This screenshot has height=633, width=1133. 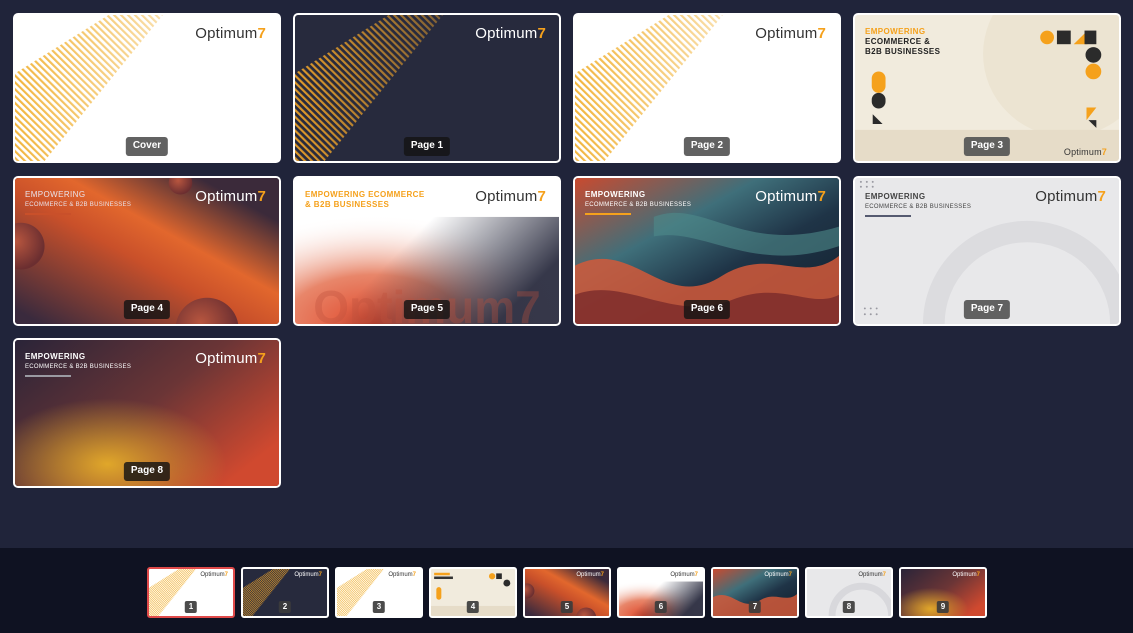 I want to click on page-label: Page 3, so click(x=987, y=146).